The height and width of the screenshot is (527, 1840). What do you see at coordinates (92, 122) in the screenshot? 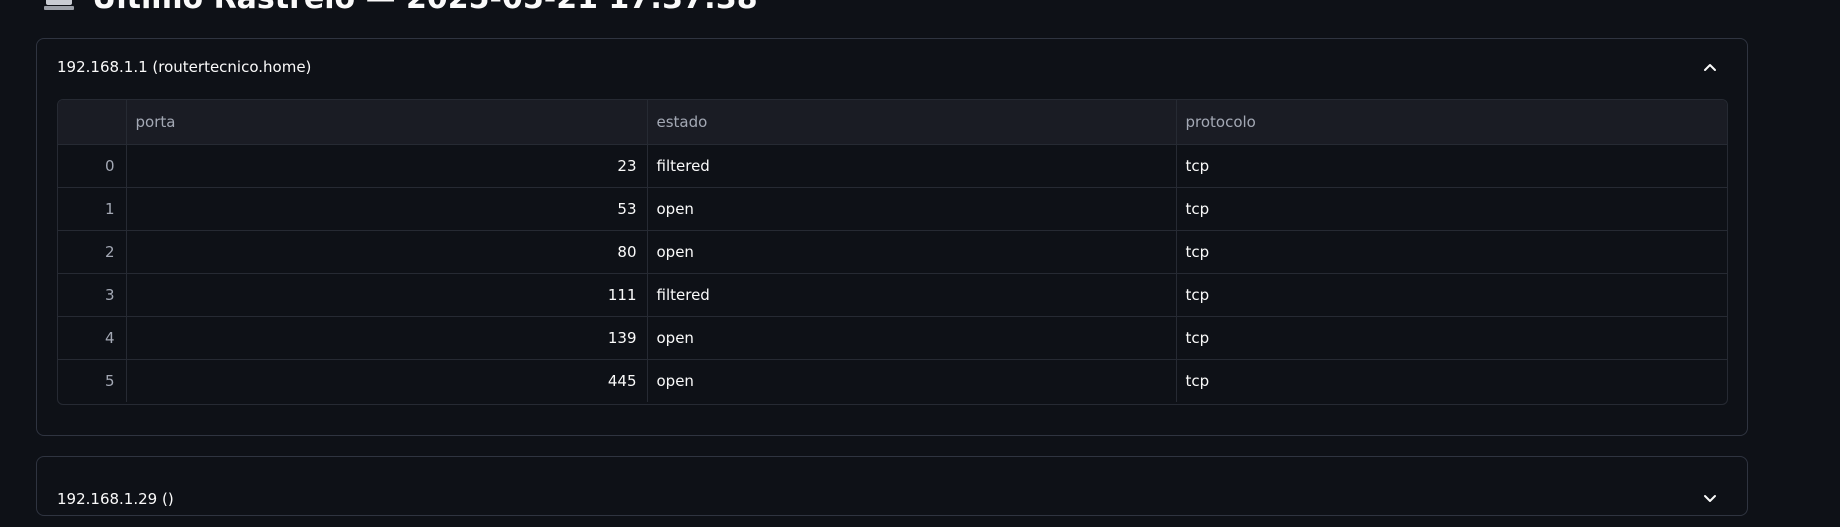
I see `column-header-index` at bounding box center [92, 122].